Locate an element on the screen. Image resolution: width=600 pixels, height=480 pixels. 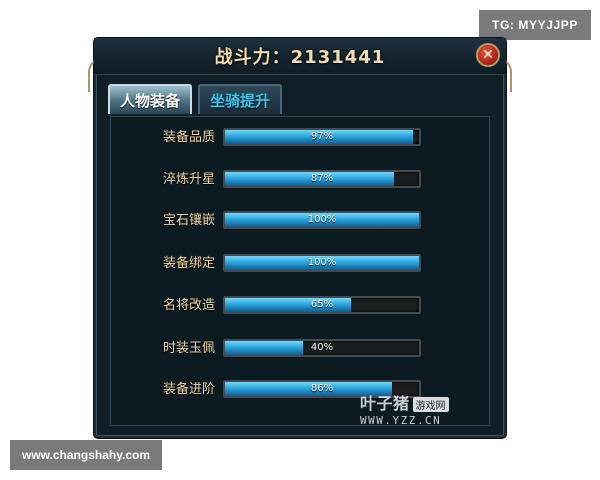
progress-text: 40% is located at coordinates (322, 347).